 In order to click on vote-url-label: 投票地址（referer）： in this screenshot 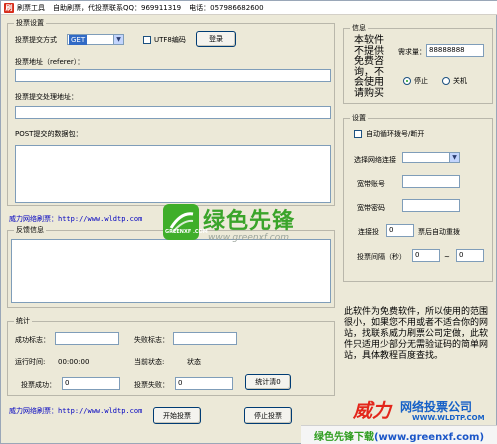, I will do `click(50, 62)`.